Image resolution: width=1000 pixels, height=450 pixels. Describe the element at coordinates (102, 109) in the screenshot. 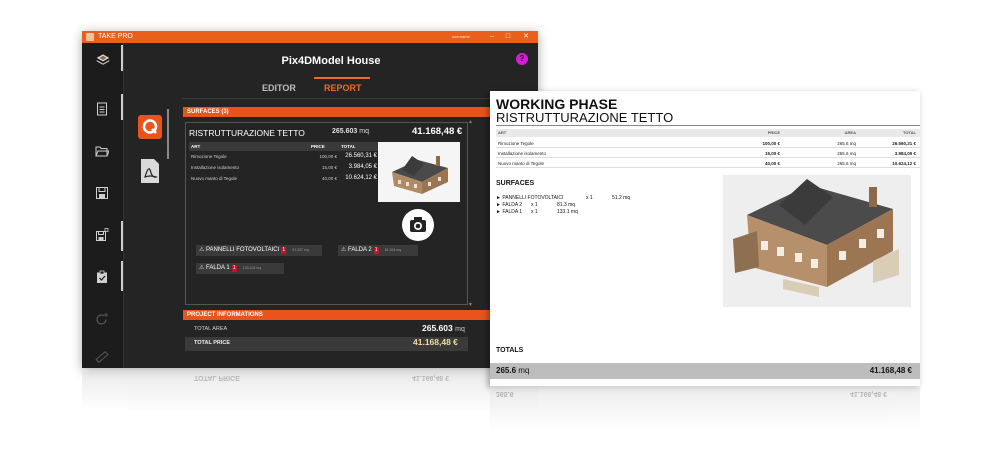

I see `document-icon` at that location.